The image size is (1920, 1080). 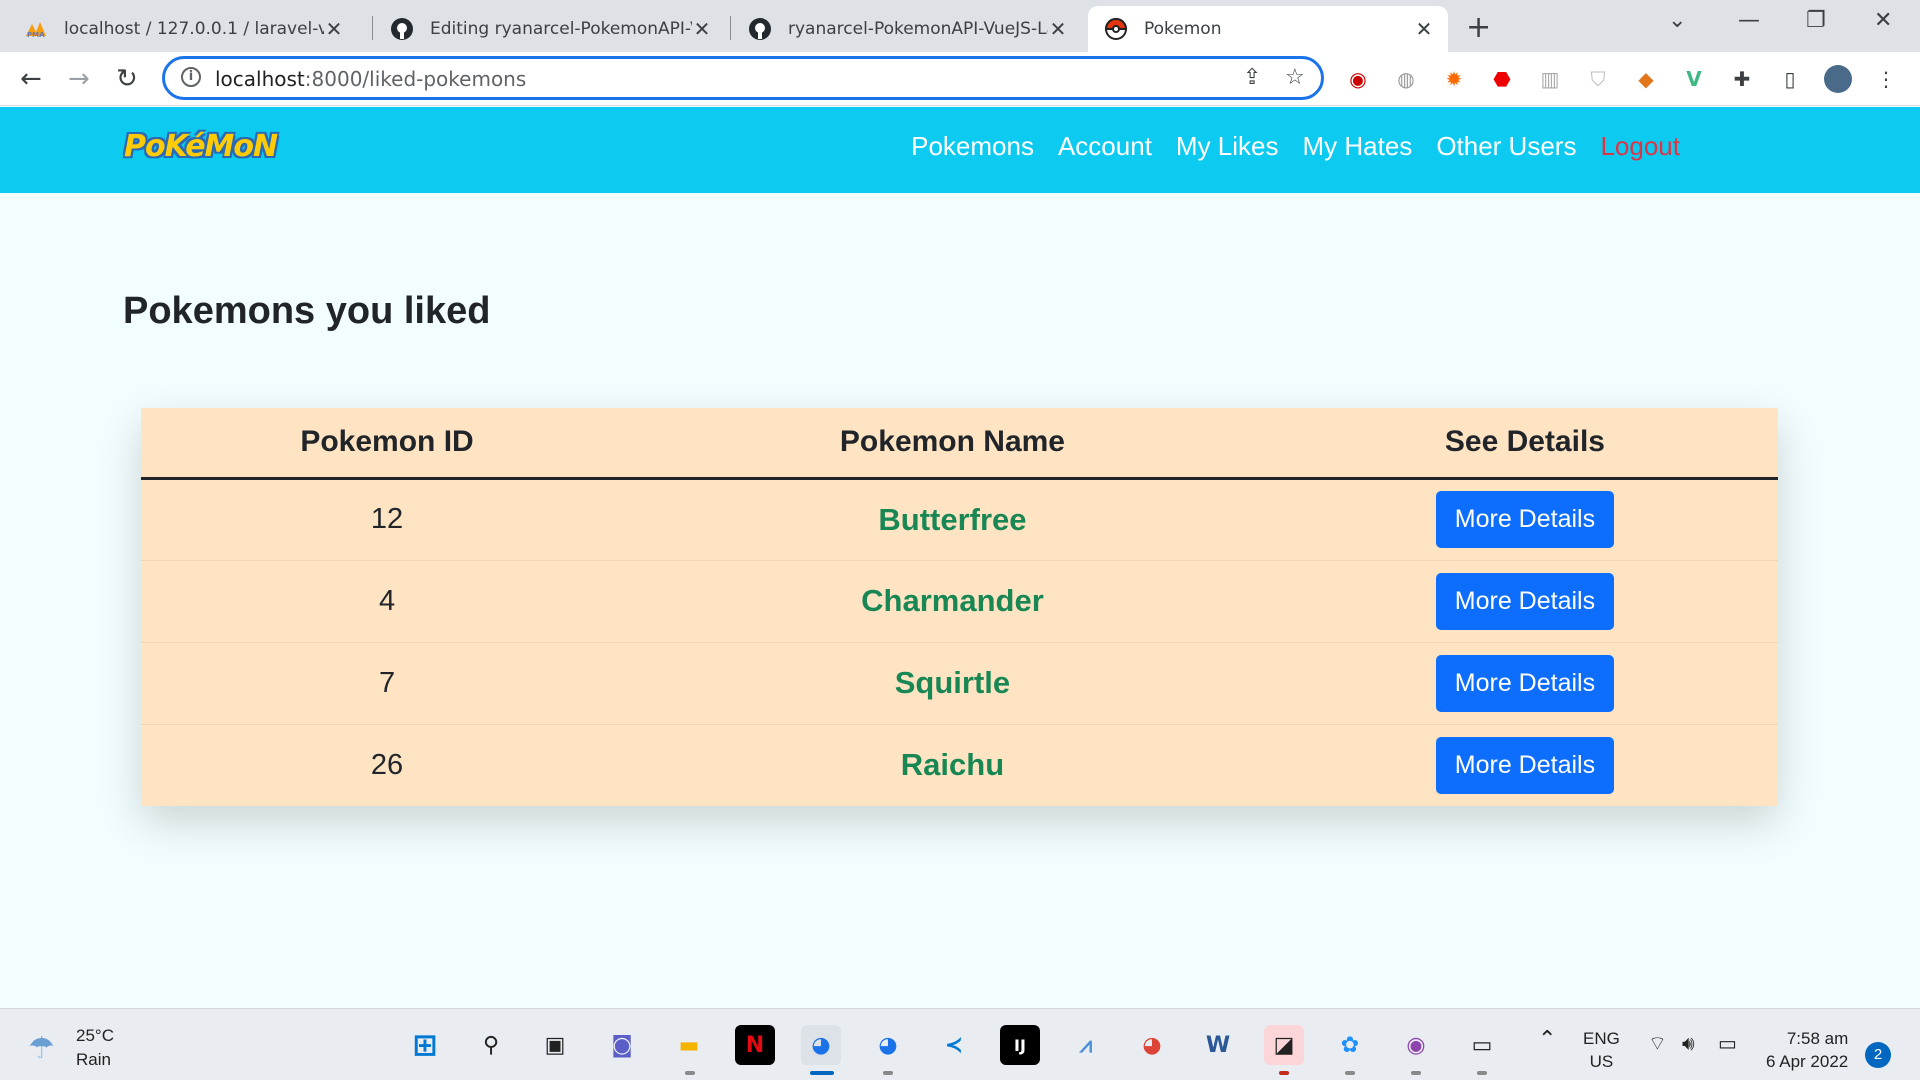 What do you see at coordinates (1550, 79) in the screenshot?
I see `reader-extension-icon: ▥` at bounding box center [1550, 79].